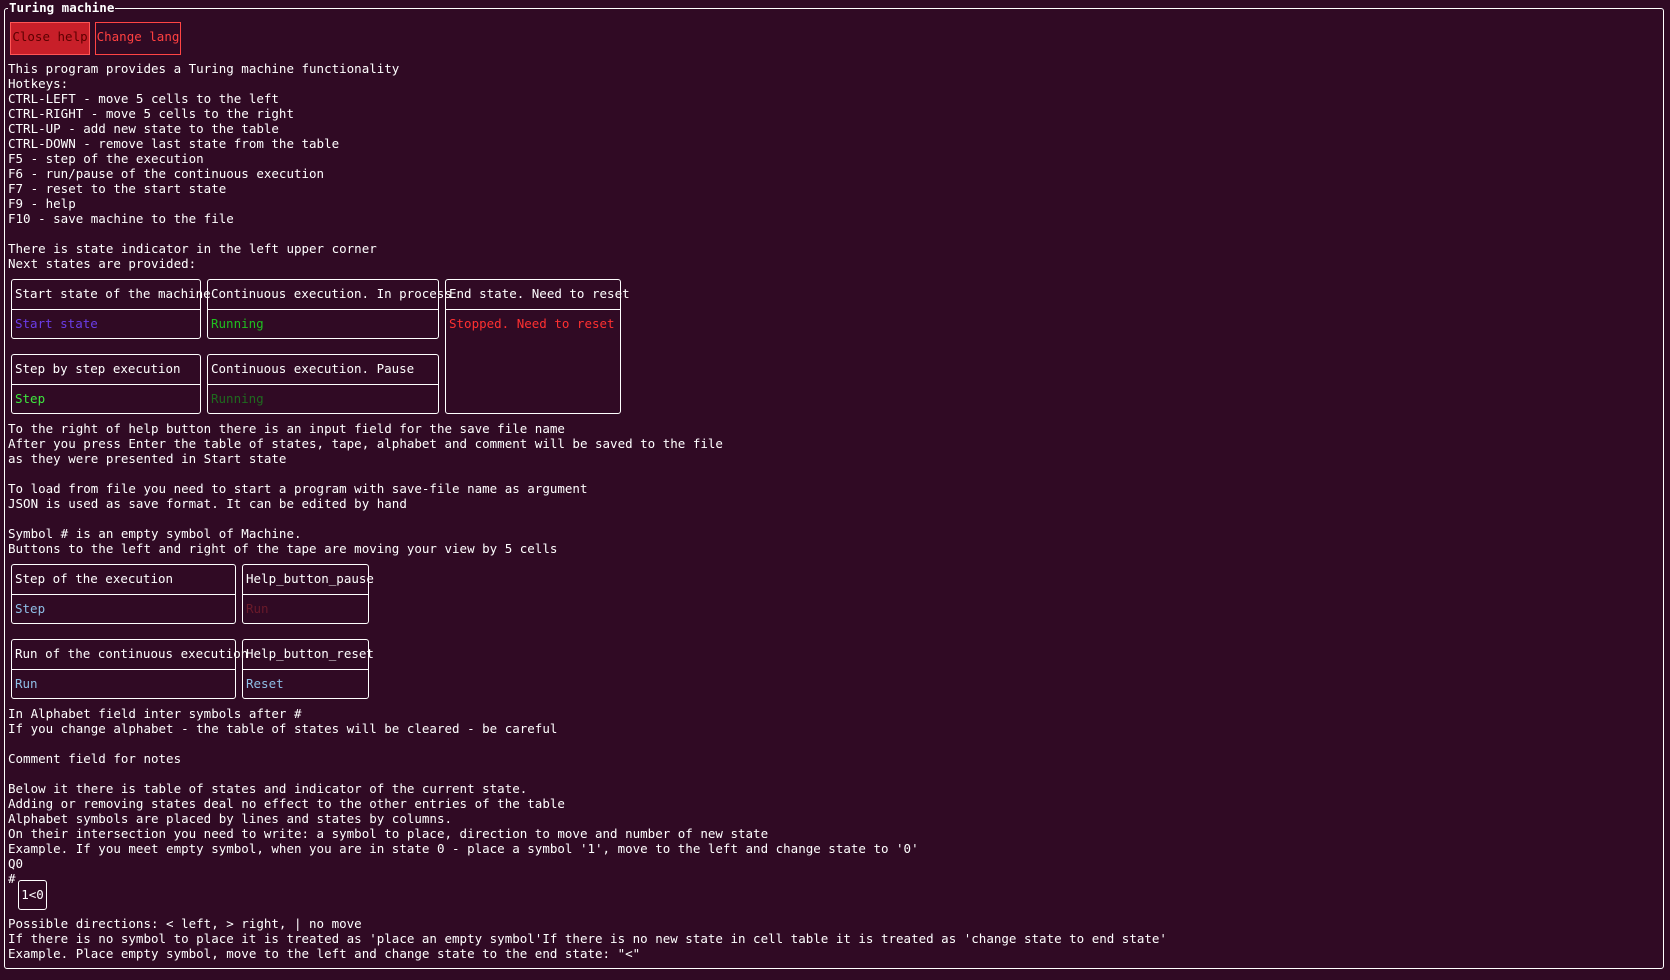  What do you see at coordinates (42, 203) in the screenshot?
I see `help-line: F9 - help` at bounding box center [42, 203].